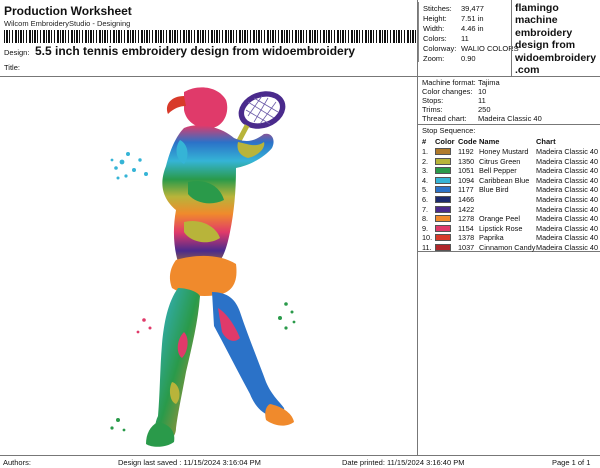 The height and width of the screenshot is (468, 600). What do you see at coordinates (466, 161) in the screenshot?
I see `thread-code: 1350` at bounding box center [466, 161].